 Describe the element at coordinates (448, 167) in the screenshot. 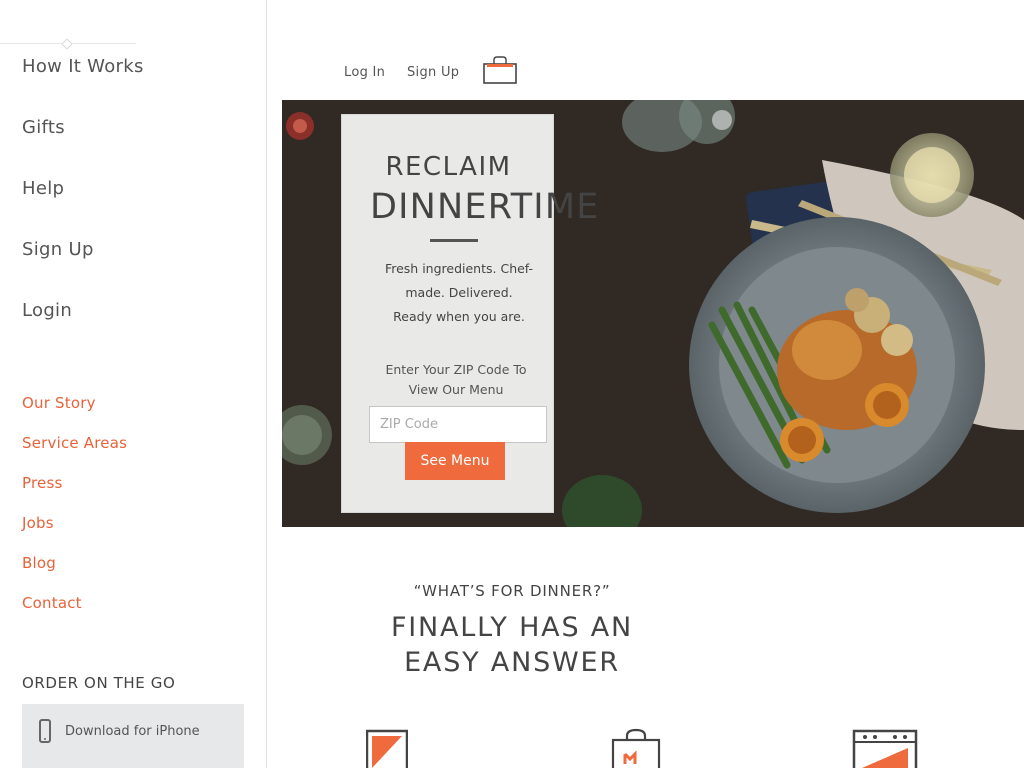

I see `hero-title-line-1: RECLAIM` at that location.